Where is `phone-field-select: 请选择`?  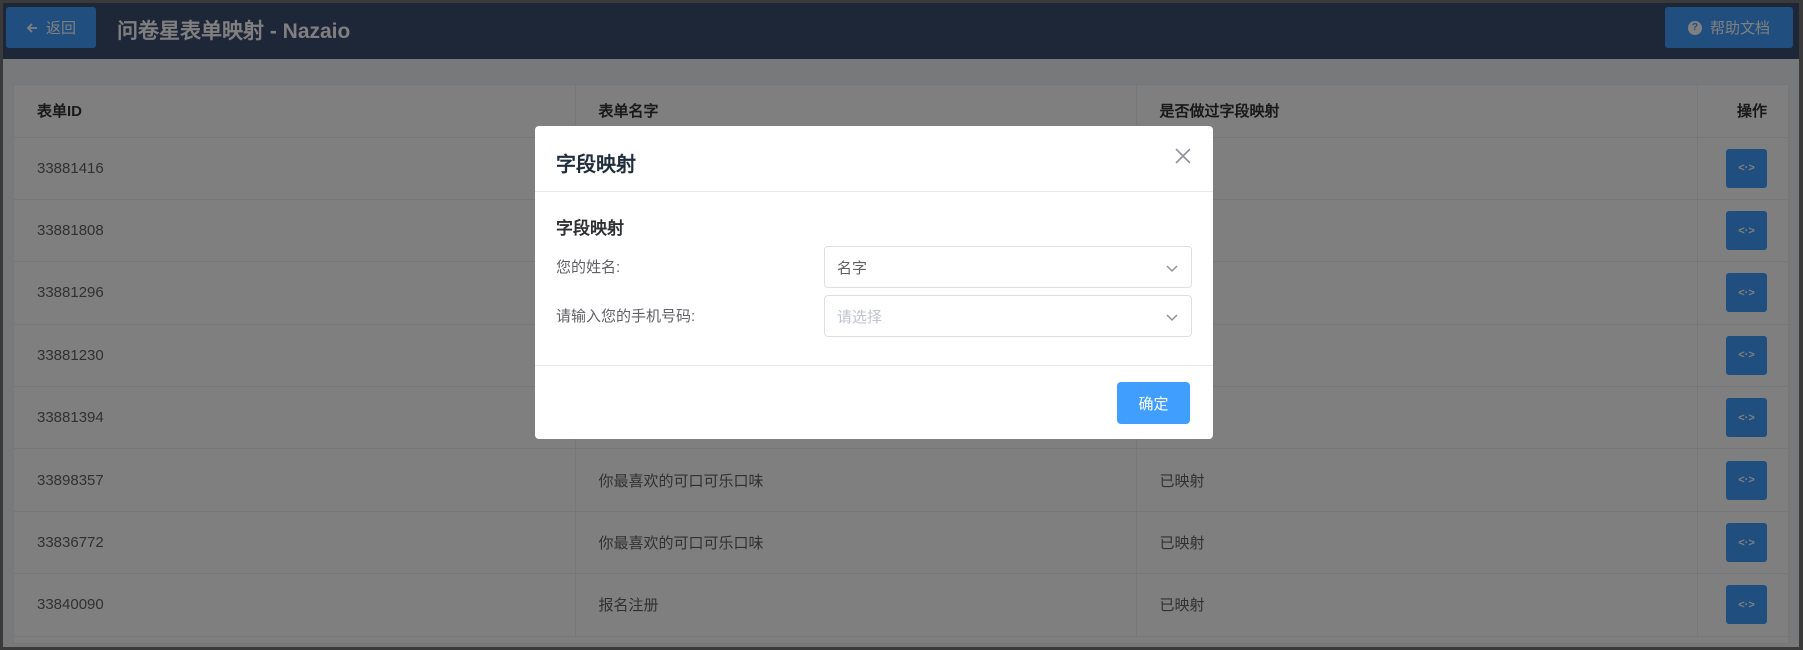 phone-field-select: 请选择 is located at coordinates (1008, 316).